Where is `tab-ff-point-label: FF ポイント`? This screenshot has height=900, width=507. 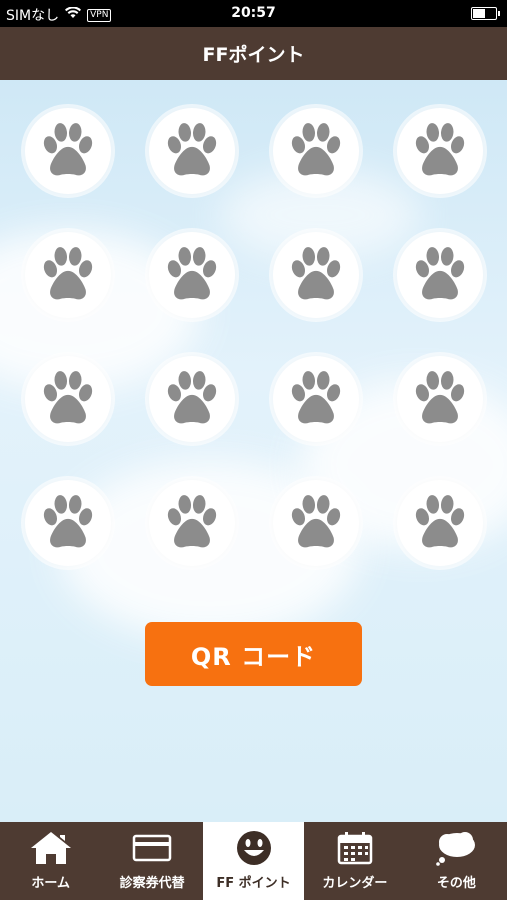 tab-ff-point-label: FF ポイント is located at coordinates (253, 883).